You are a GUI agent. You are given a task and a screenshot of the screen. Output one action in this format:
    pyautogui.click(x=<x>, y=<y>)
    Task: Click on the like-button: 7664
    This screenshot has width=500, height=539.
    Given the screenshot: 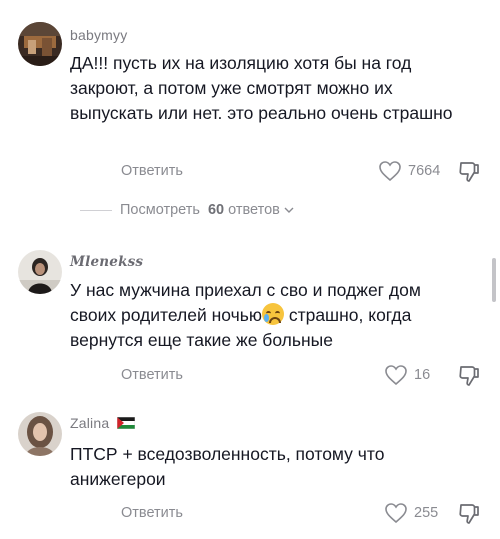 What is the action you would take?
    pyautogui.click(x=409, y=171)
    